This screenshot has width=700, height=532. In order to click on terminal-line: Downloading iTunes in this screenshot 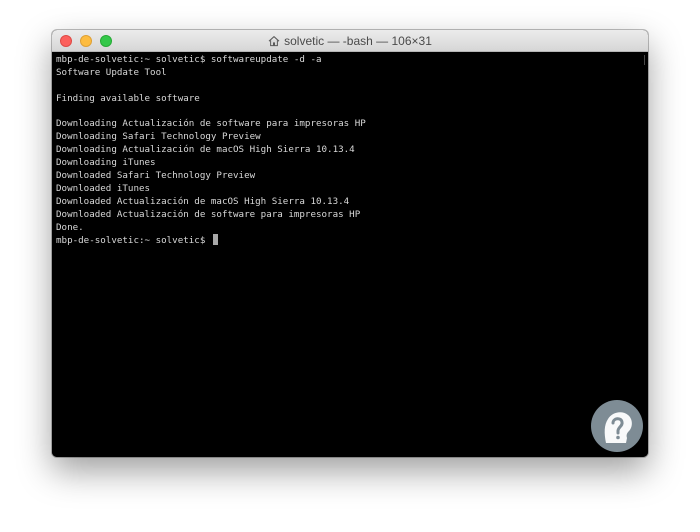, I will do `click(106, 163)`.